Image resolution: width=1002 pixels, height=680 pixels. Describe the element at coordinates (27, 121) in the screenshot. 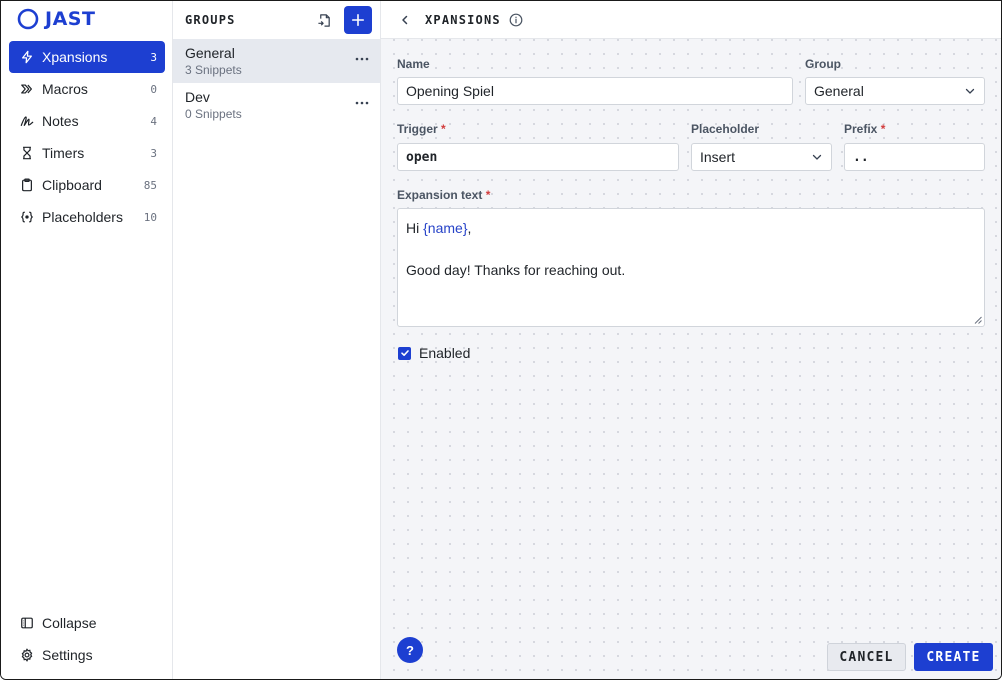

I see `signature-icon` at that location.